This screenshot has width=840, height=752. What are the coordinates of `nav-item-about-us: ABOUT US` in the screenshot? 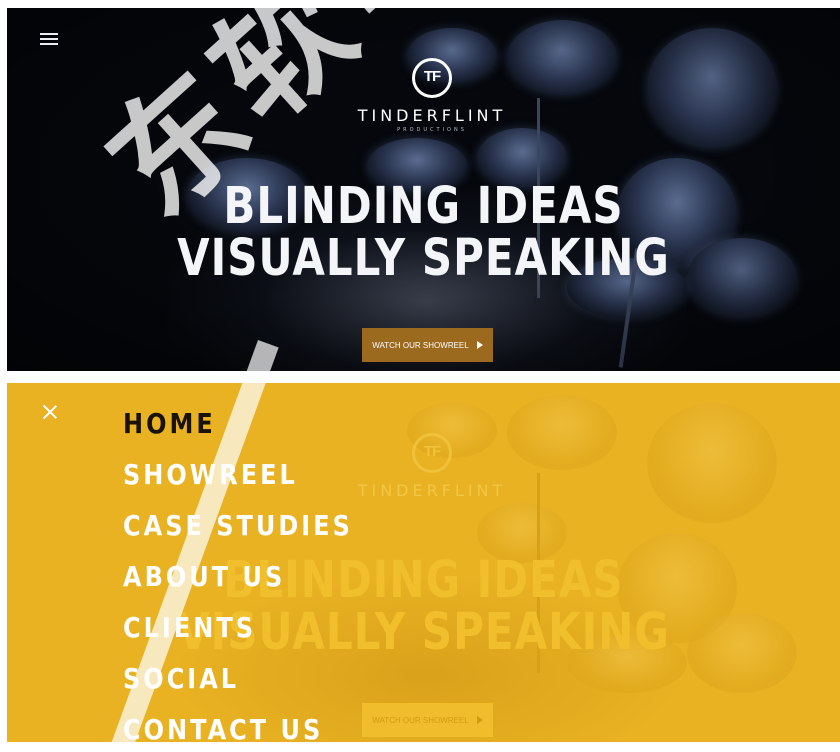 It's located at (238, 577).